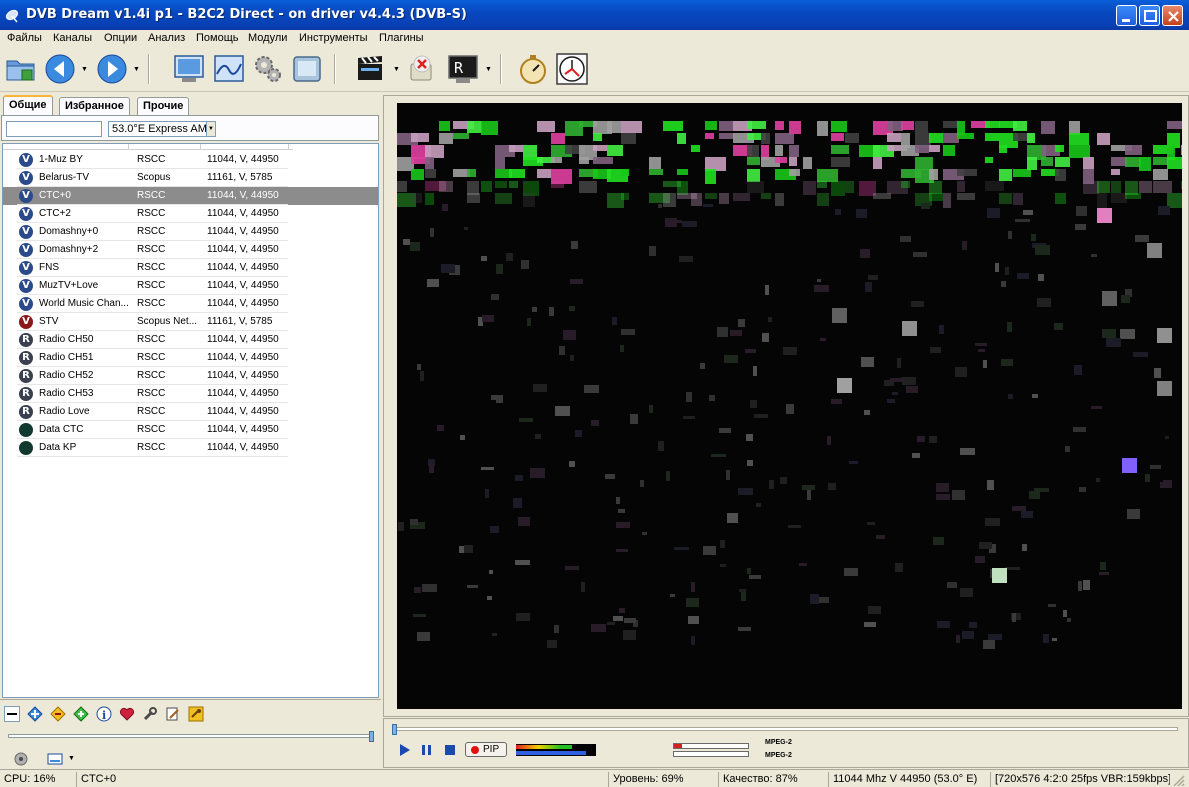 The width and height of the screenshot is (1189, 787). Describe the element at coordinates (190, 232) in the screenshot. I see `channel-row: V Domashny+0 RSCC 11044, V, 44950` at that location.